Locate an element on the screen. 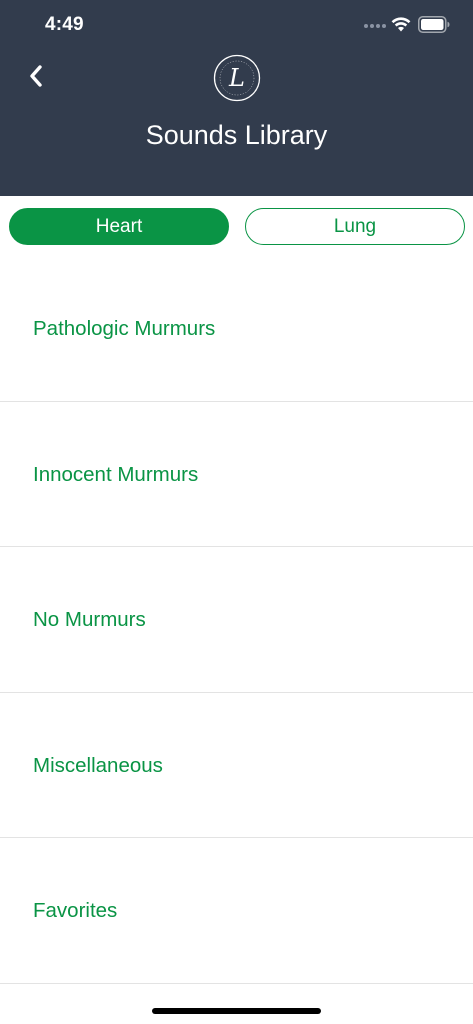 Image resolution: width=473 pixels, height=1024 pixels. list-item-pathologic-murmurs: Pathologic Murmurs is located at coordinates (236, 329).